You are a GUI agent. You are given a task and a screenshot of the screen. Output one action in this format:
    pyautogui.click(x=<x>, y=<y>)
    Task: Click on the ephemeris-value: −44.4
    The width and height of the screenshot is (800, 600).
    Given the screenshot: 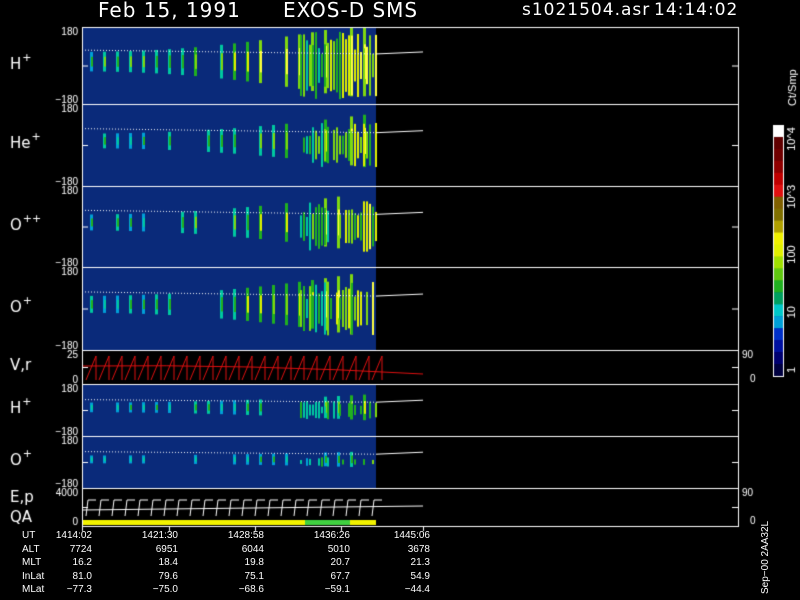 What is the action you would take?
    pyautogui.click(x=417, y=589)
    